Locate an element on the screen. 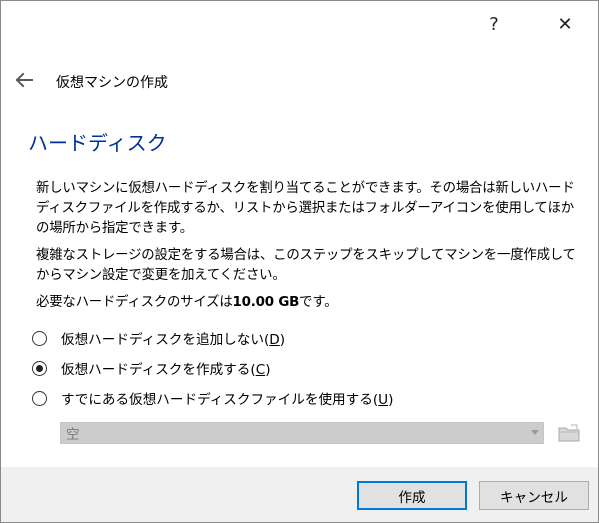 The height and width of the screenshot is (523, 599). wizard-header: 仮想マシンの作成 is located at coordinates (299, 81).